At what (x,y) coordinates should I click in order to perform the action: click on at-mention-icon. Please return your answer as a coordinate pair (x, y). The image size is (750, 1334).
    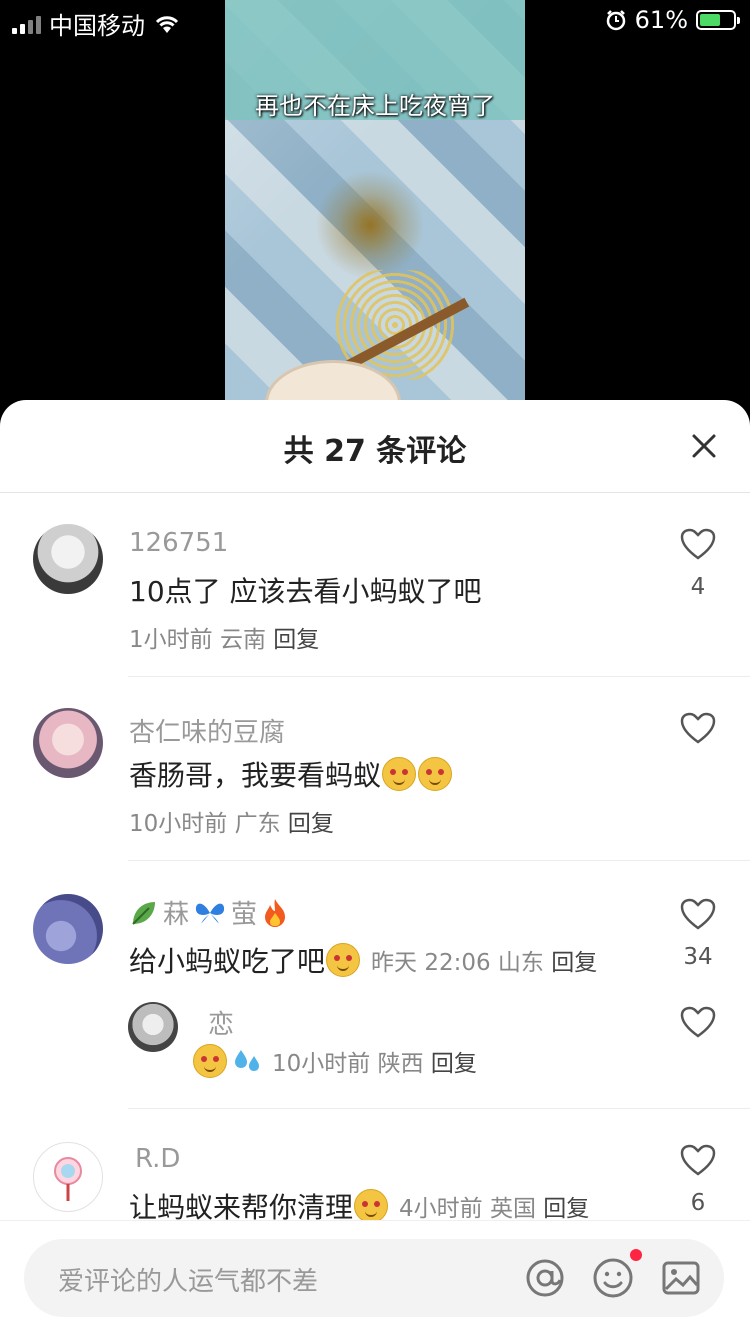
    Looking at the image, I should click on (545, 1278).